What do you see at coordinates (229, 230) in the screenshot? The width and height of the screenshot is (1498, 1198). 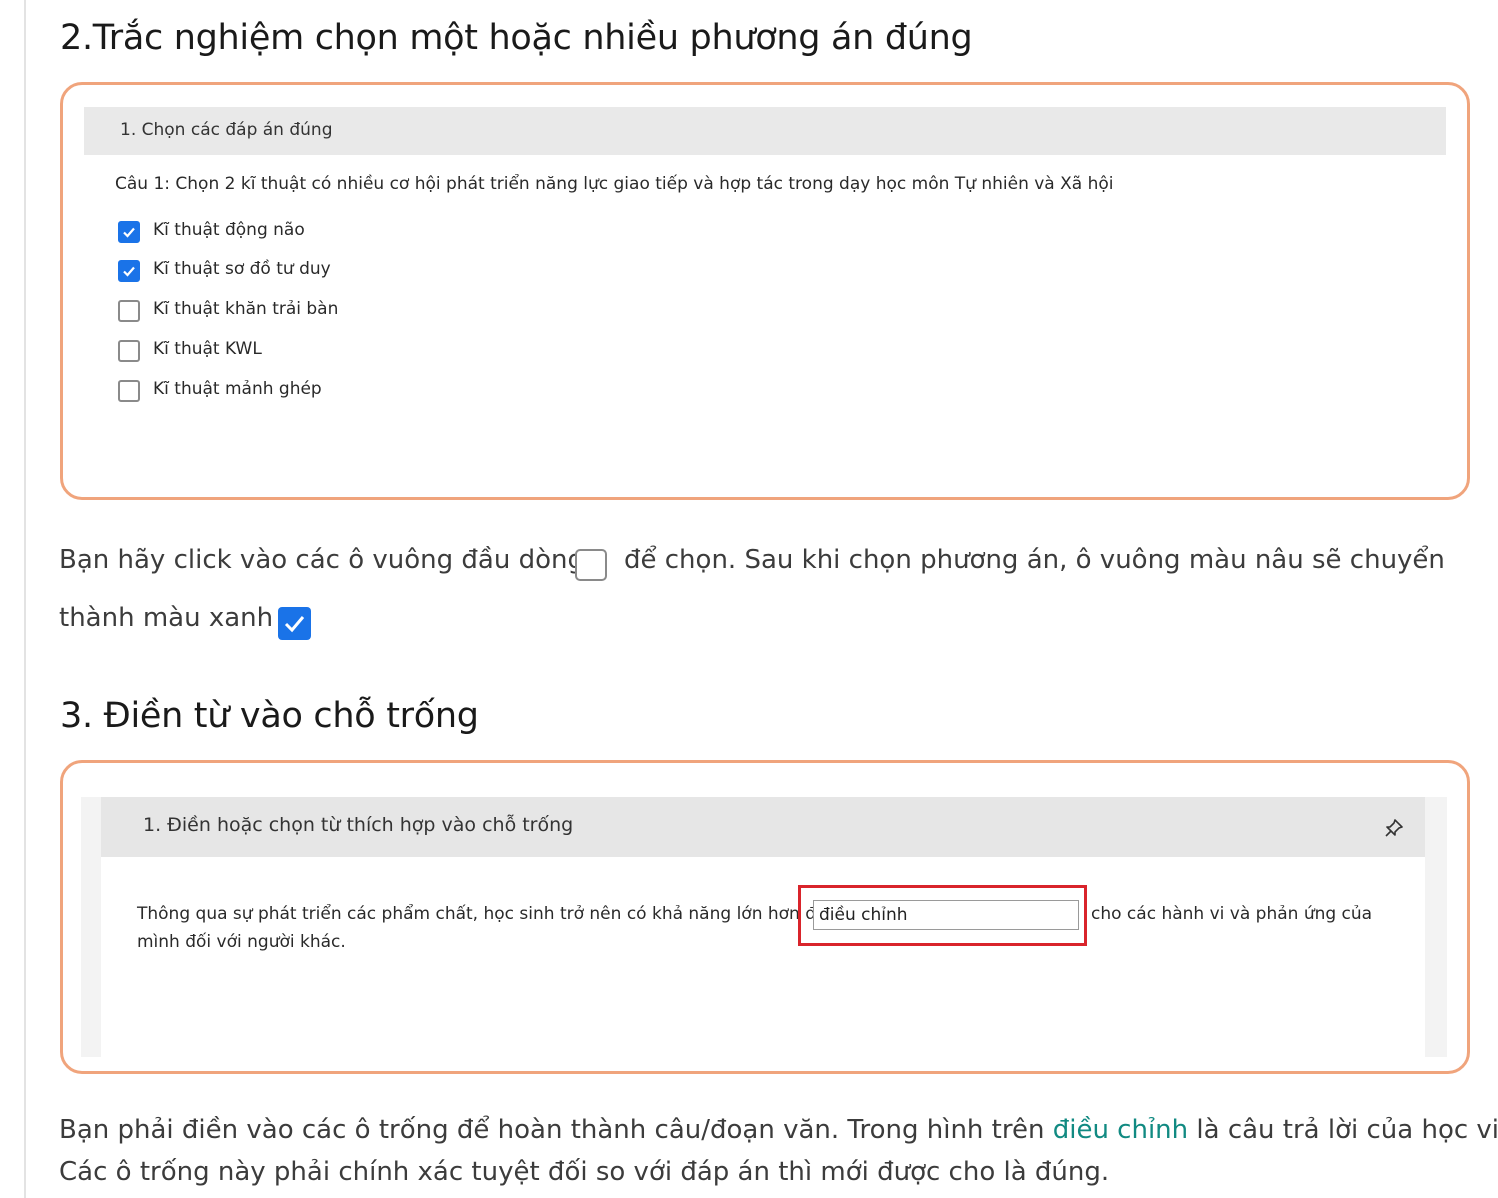 I see `option-label: Kĩ thuật động não` at bounding box center [229, 230].